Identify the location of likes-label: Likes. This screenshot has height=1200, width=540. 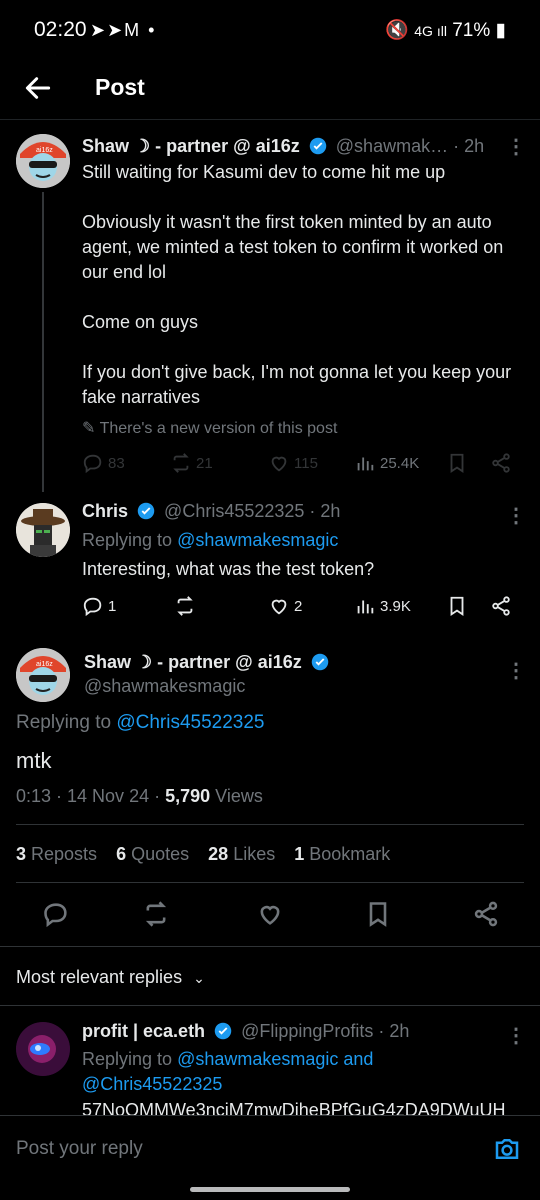
(252, 854).